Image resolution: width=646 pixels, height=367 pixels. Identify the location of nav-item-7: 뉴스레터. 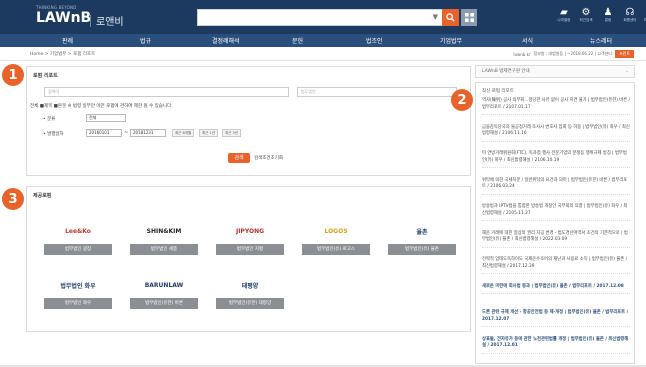
(601, 40).